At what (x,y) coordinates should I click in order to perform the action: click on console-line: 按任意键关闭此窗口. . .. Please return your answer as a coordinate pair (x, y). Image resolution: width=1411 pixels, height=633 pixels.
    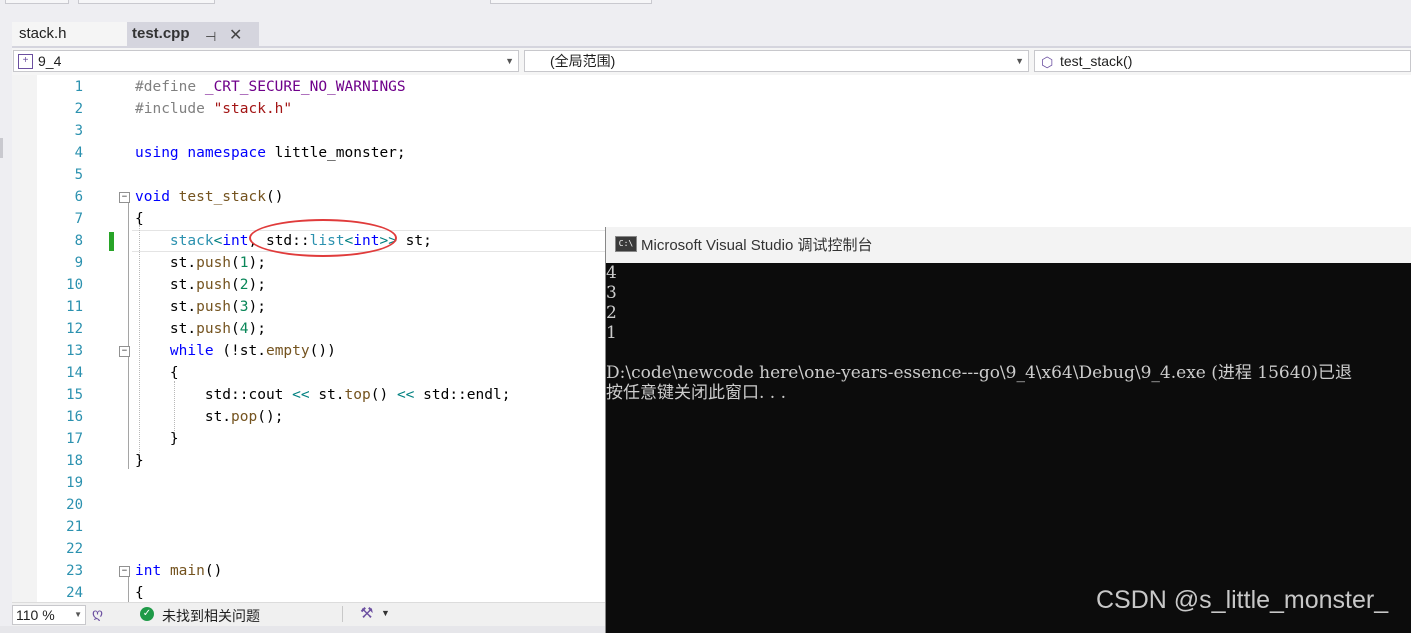
    Looking at the image, I should click on (696, 393).